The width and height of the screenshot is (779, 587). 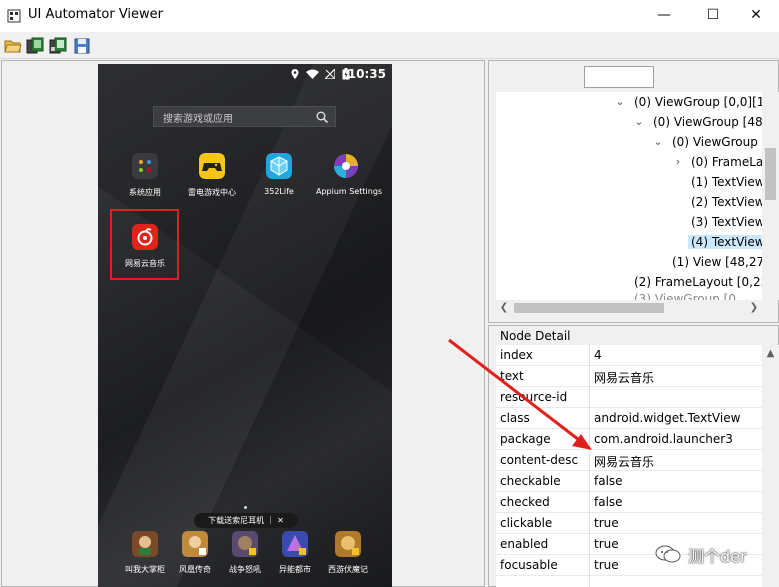 I want to click on detail-row: content-desc 网易云音乐, so click(x=629, y=460).